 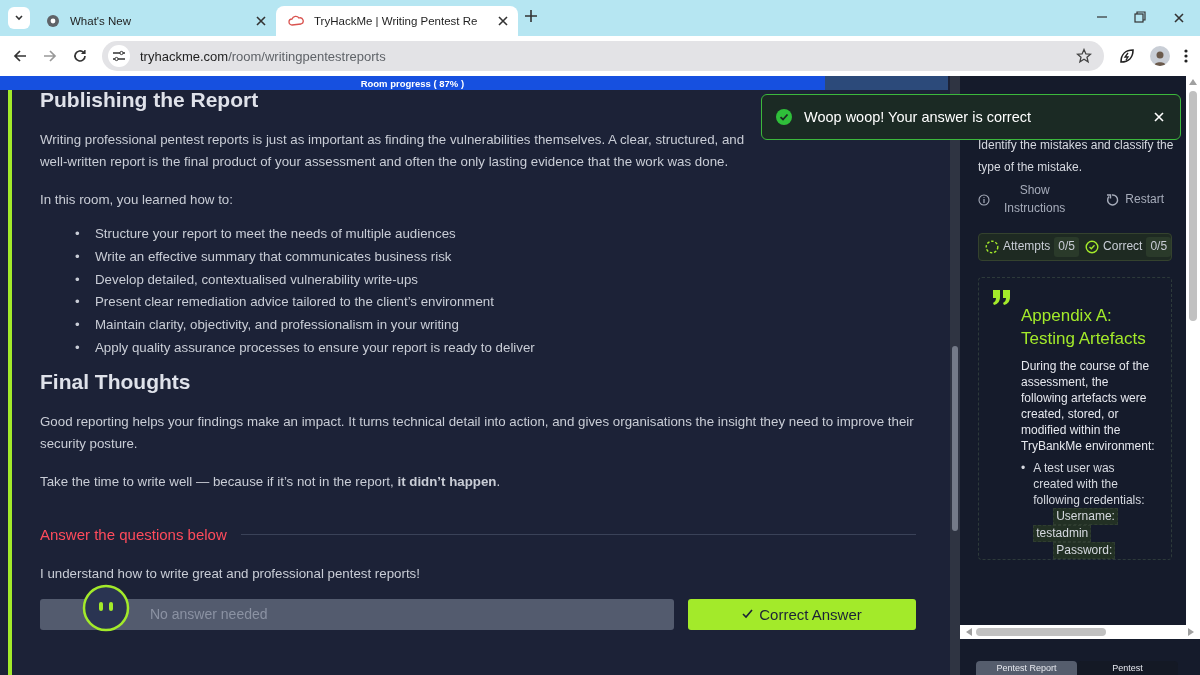 What do you see at coordinates (984, 199) in the screenshot?
I see `info-icon` at bounding box center [984, 199].